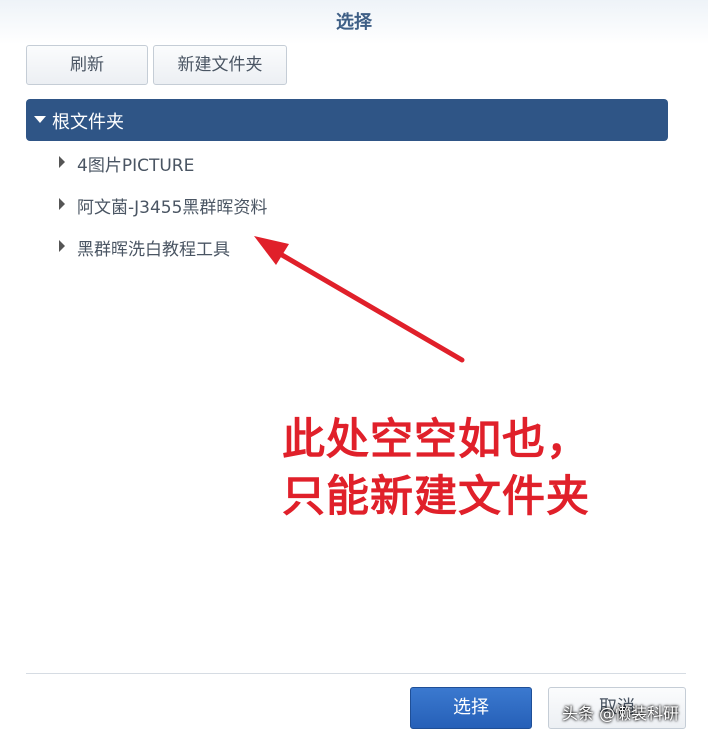 The height and width of the screenshot is (736, 708). Describe the element at coordinates (436, 440) in the screenshot. I see `annotation-line-1: 此处空空如也，` at that location.